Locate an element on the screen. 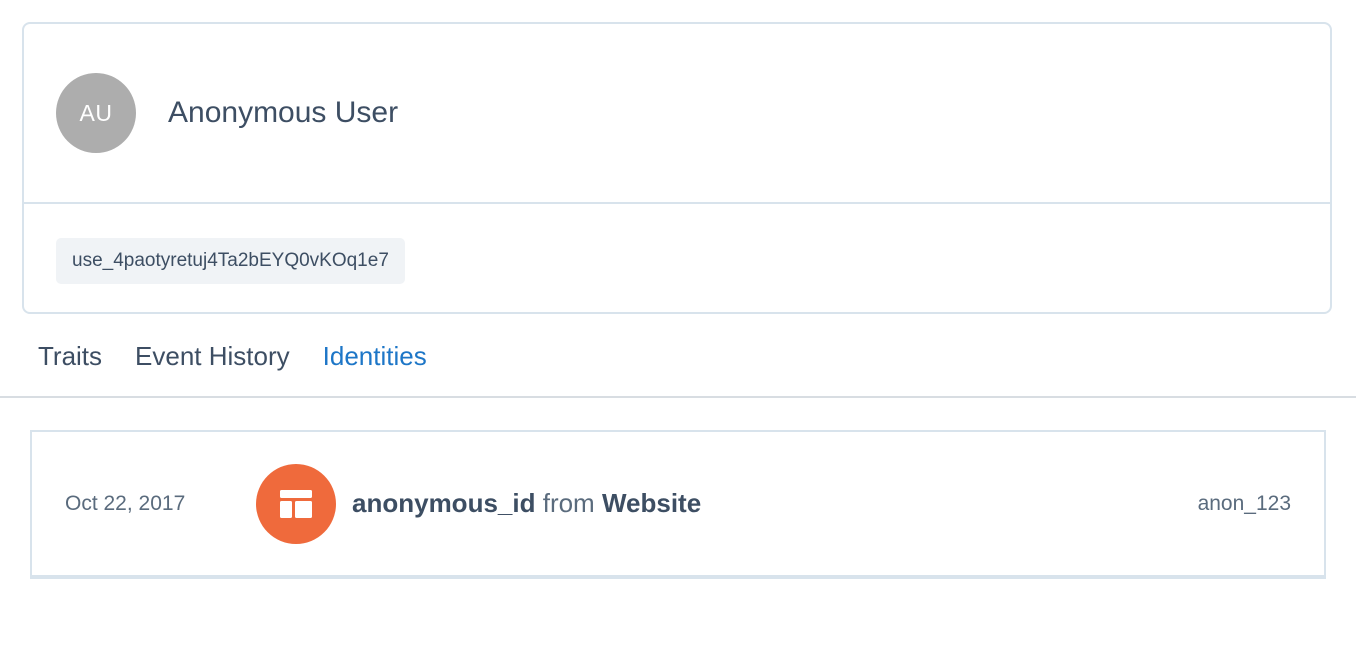 The image size is (1356, 660). identity-date: Oct 22, 2017 is located at coordinates (125, 503).